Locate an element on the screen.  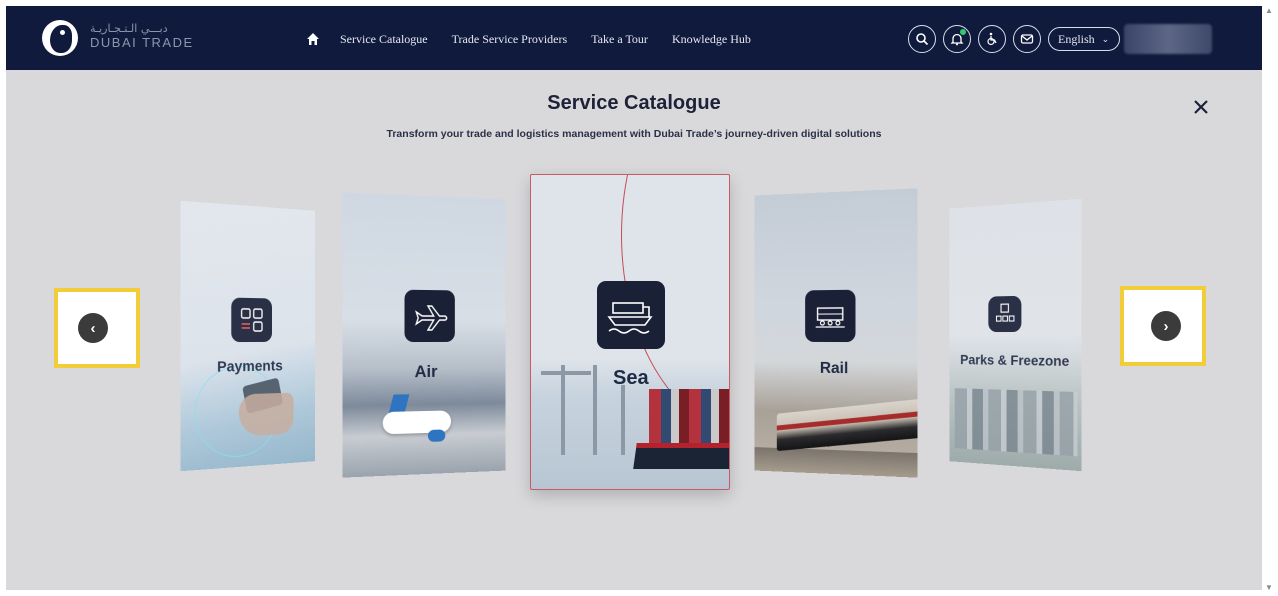
card-label-air: Air is located at coordinates (426, 371).